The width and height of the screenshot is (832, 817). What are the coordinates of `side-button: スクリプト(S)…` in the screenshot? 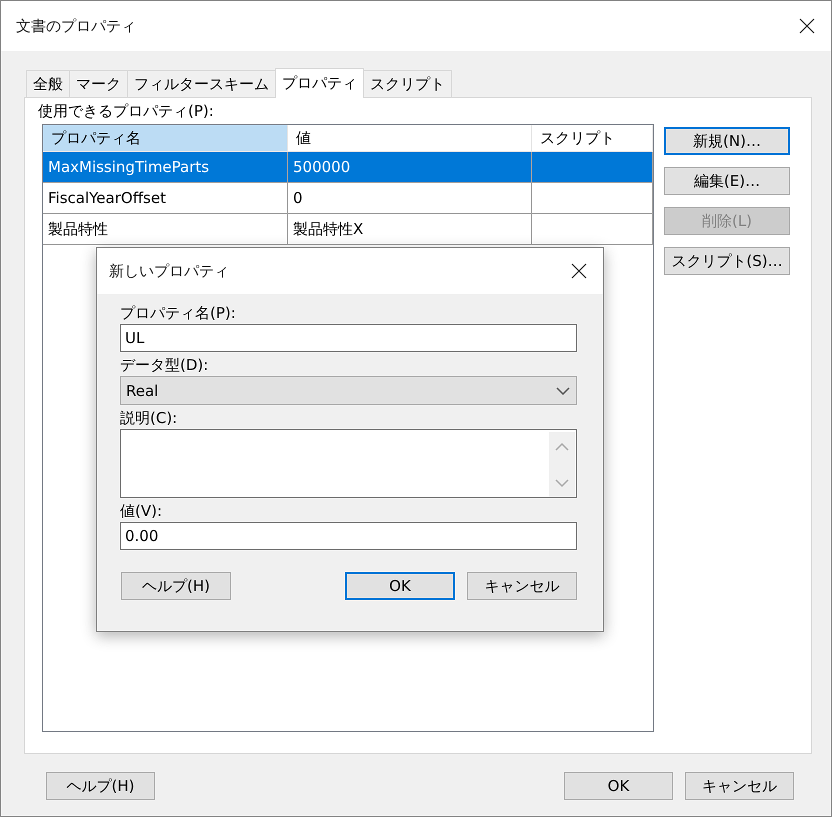 It's located at (727, 261).